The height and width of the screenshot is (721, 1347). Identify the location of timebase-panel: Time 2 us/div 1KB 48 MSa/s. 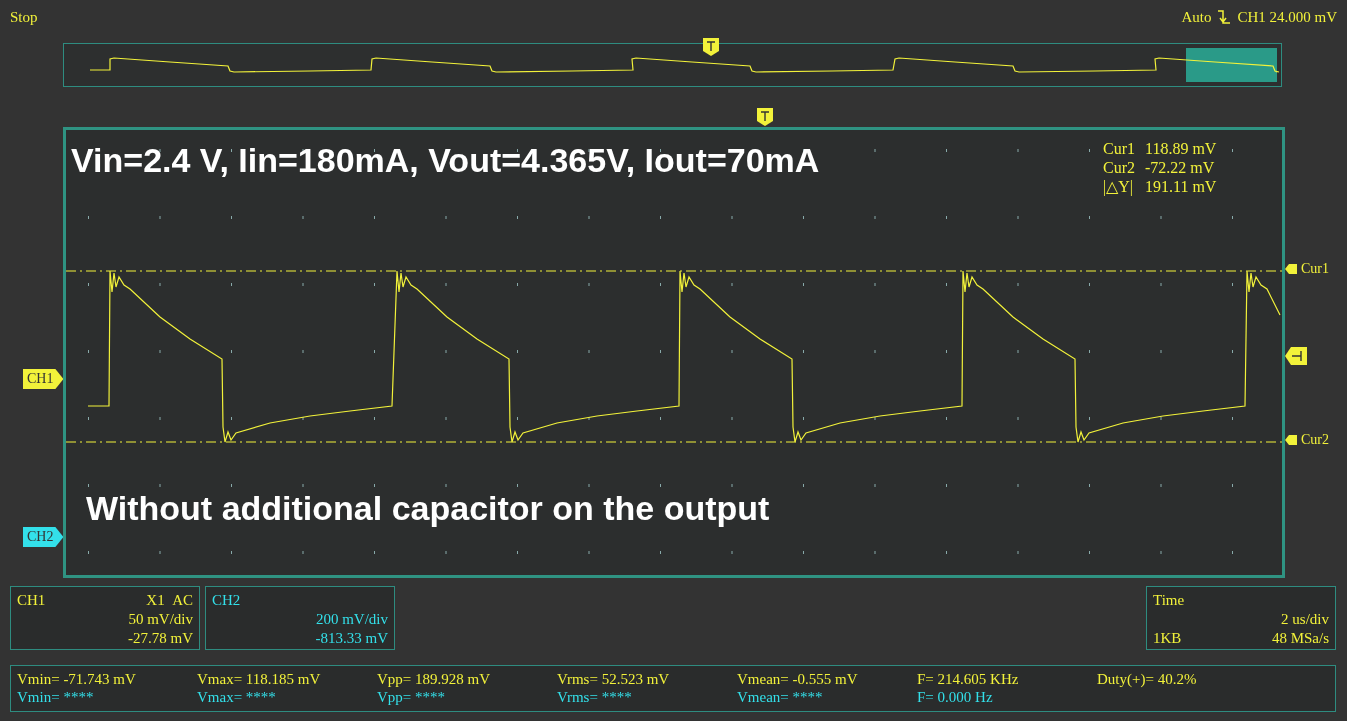
(1241, 618).